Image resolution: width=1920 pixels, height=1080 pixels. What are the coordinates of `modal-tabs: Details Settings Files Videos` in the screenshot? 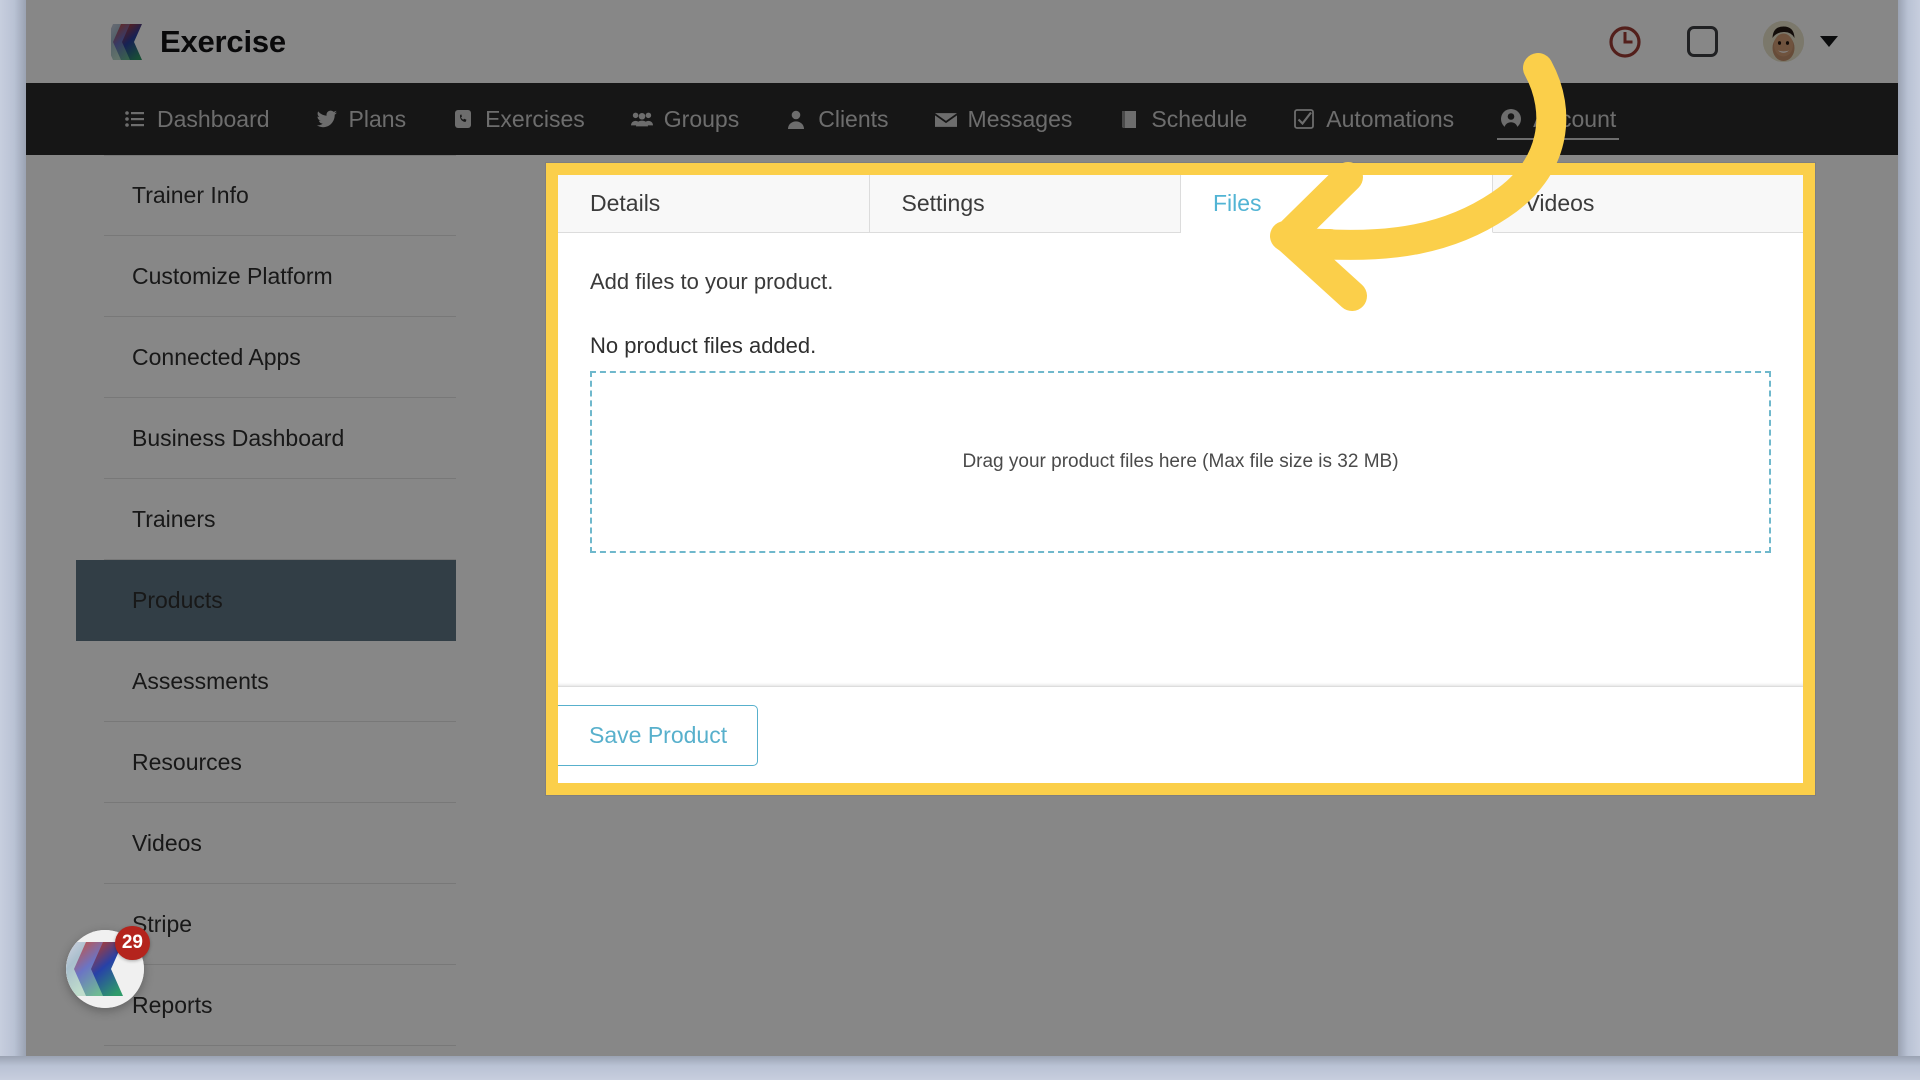 It's located at (1180, 204).